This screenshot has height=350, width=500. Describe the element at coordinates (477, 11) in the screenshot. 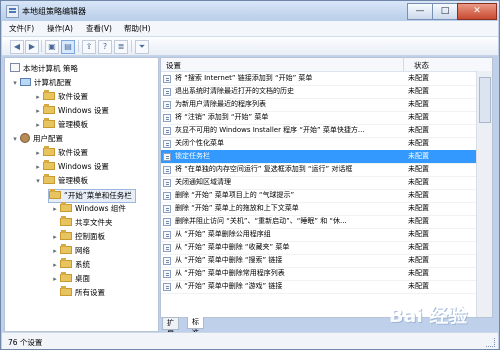

I see `close-button: ✕` at that location.